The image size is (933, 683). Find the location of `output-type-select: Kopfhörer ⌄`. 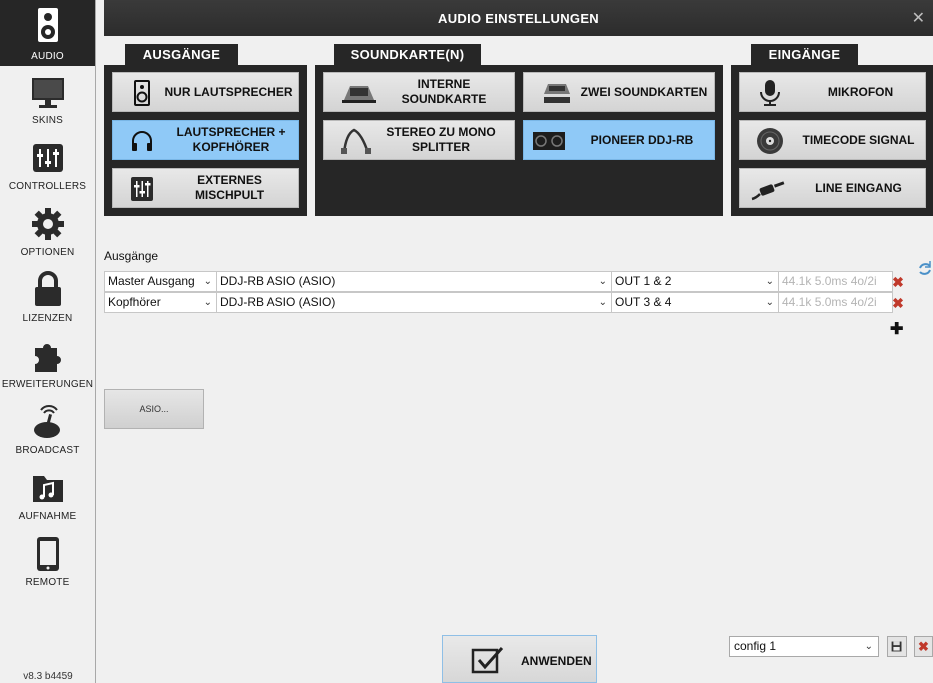

output-type-select: Kopfhörer ⌄ is located at coordinates (160, 302).